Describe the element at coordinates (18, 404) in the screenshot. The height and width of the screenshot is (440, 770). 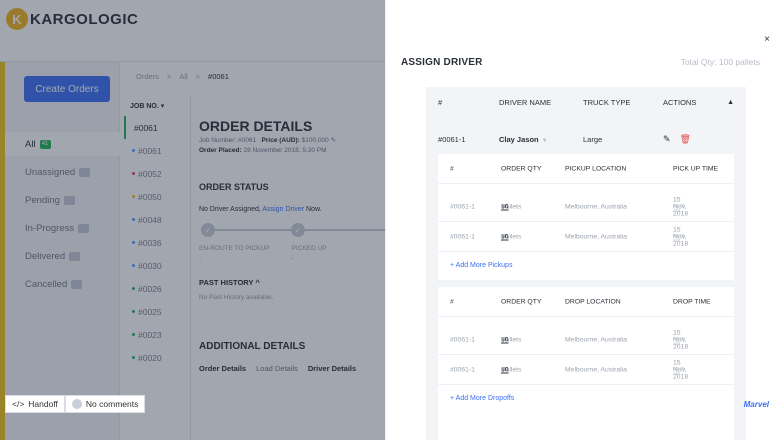
I see `code-icon: </>` at that location.